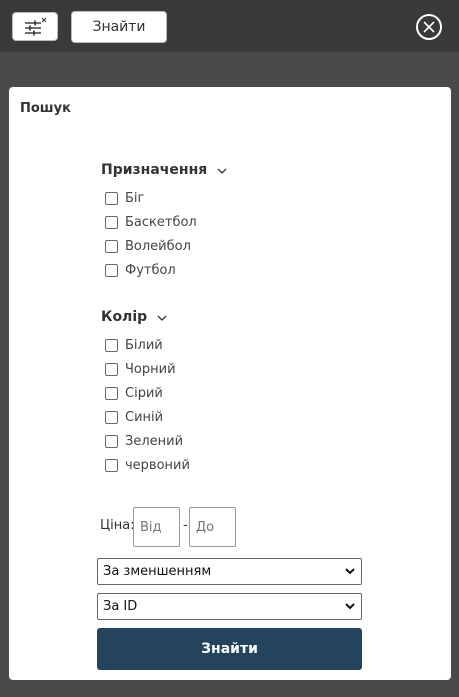  I want to click on color-option-grey: Сірий, so click(134, 393).